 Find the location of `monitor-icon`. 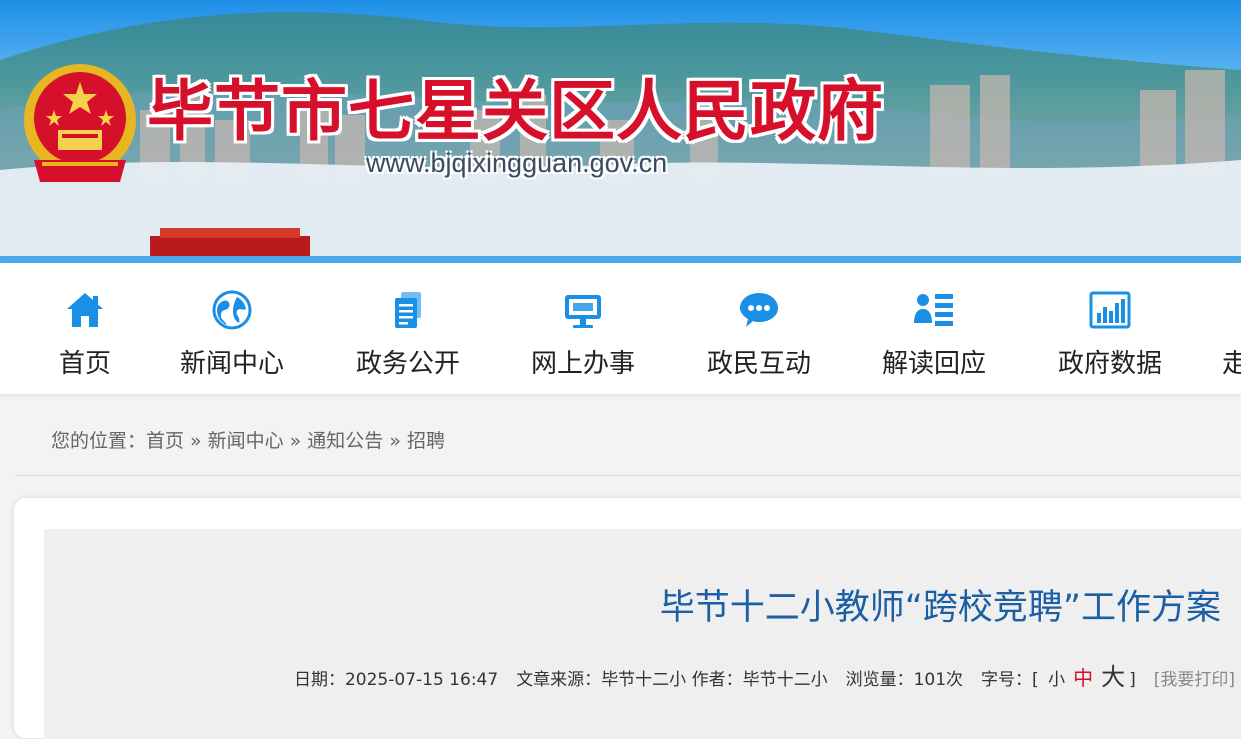

monitor-icon is located at coordinates (583, 311).